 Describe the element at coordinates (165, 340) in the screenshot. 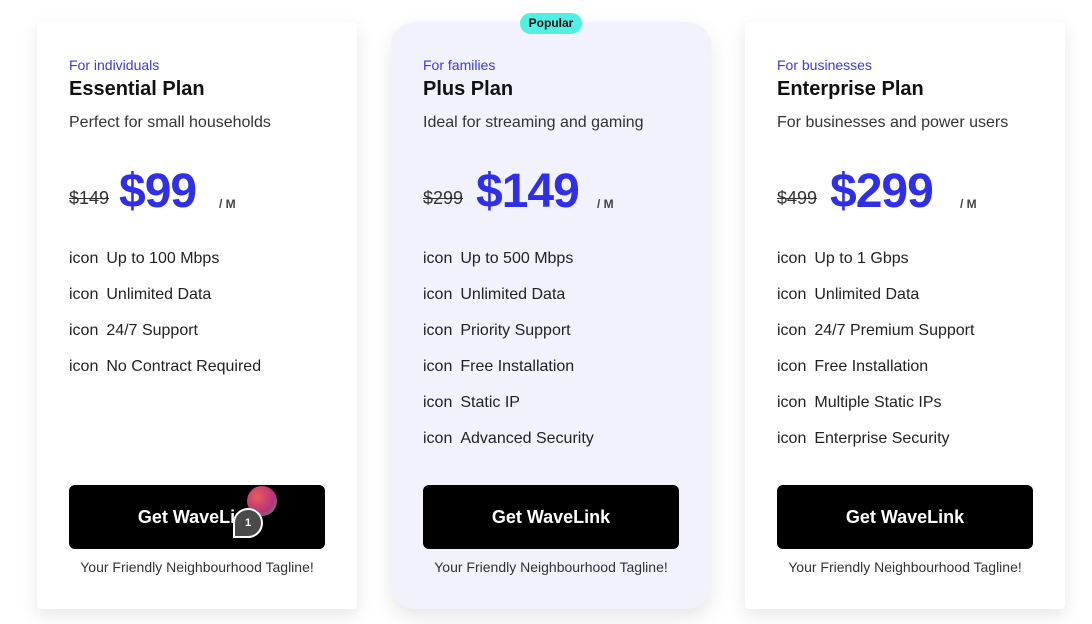

I see `feature-item: icon 24/7 Support` at that location.